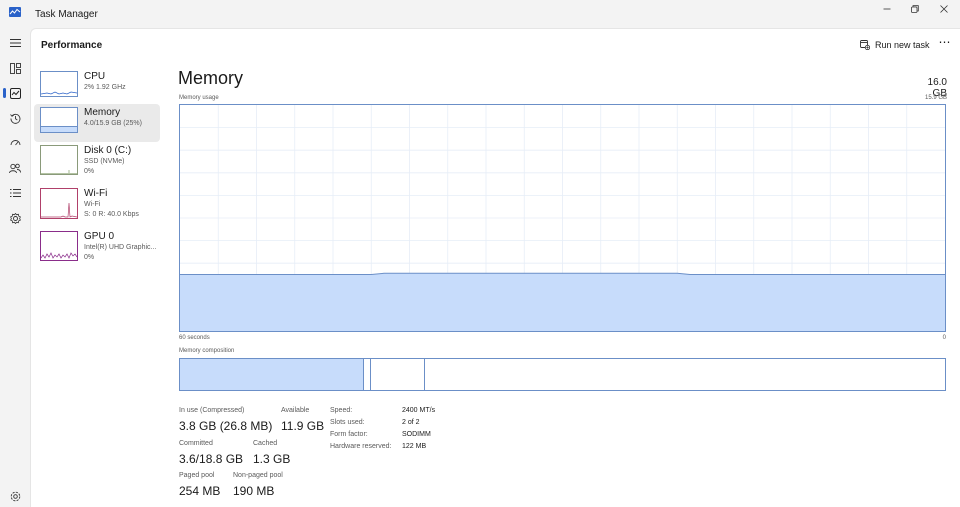 The image size is (960, 507). Describe the element at coordinates (341, 410) in the screenshot. I see `spec-speed-label: Speed:` at that location.